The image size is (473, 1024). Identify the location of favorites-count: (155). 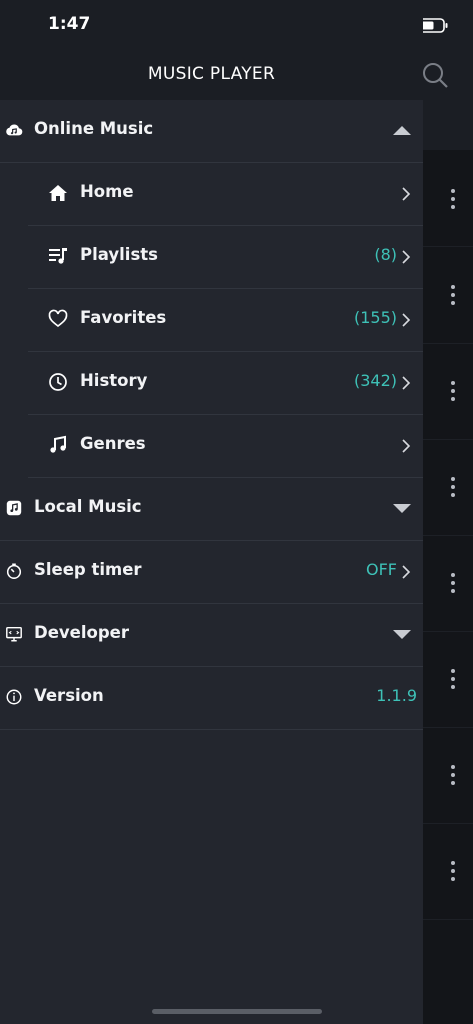
(375, 317).